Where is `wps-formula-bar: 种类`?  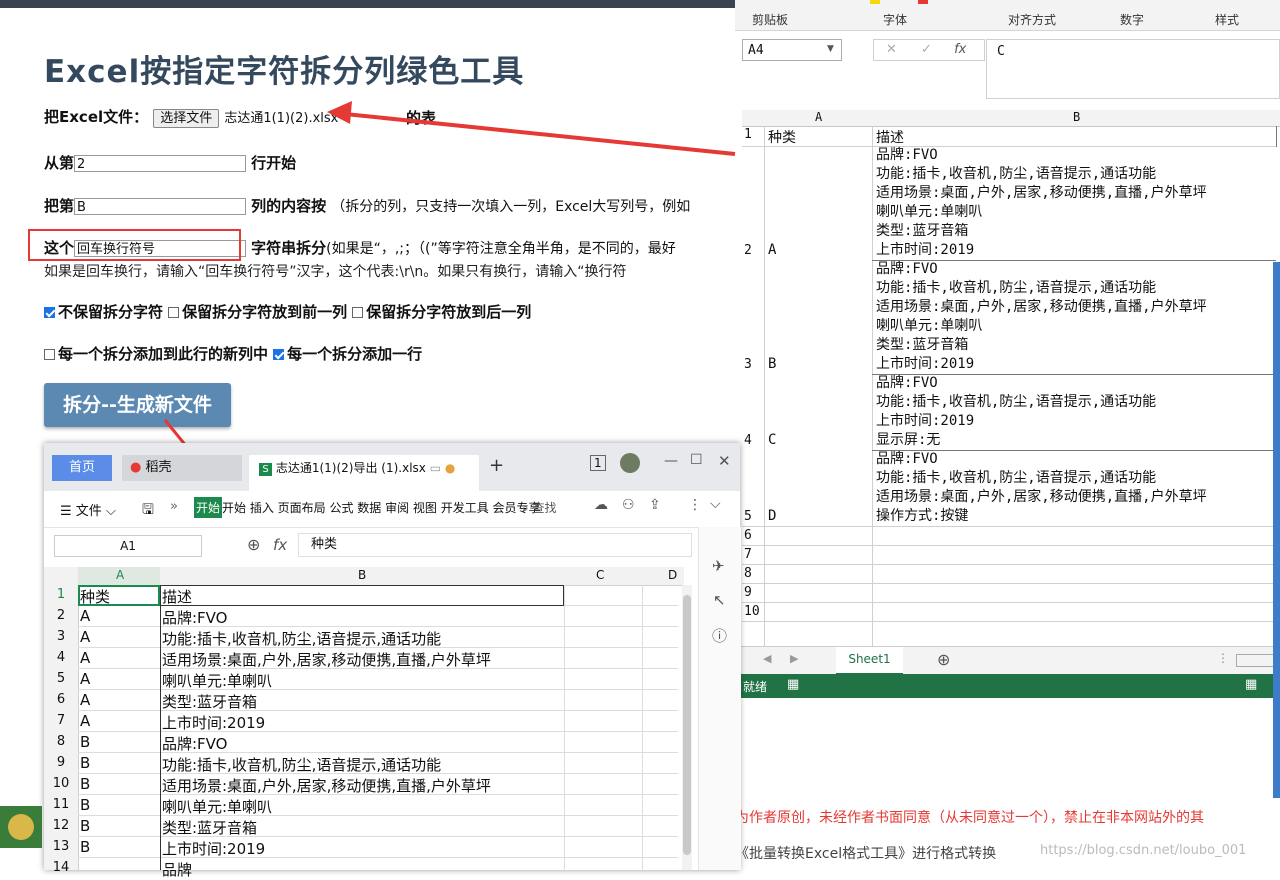
wps-formula-bar: 种类 is located at coordinates (495, 545).